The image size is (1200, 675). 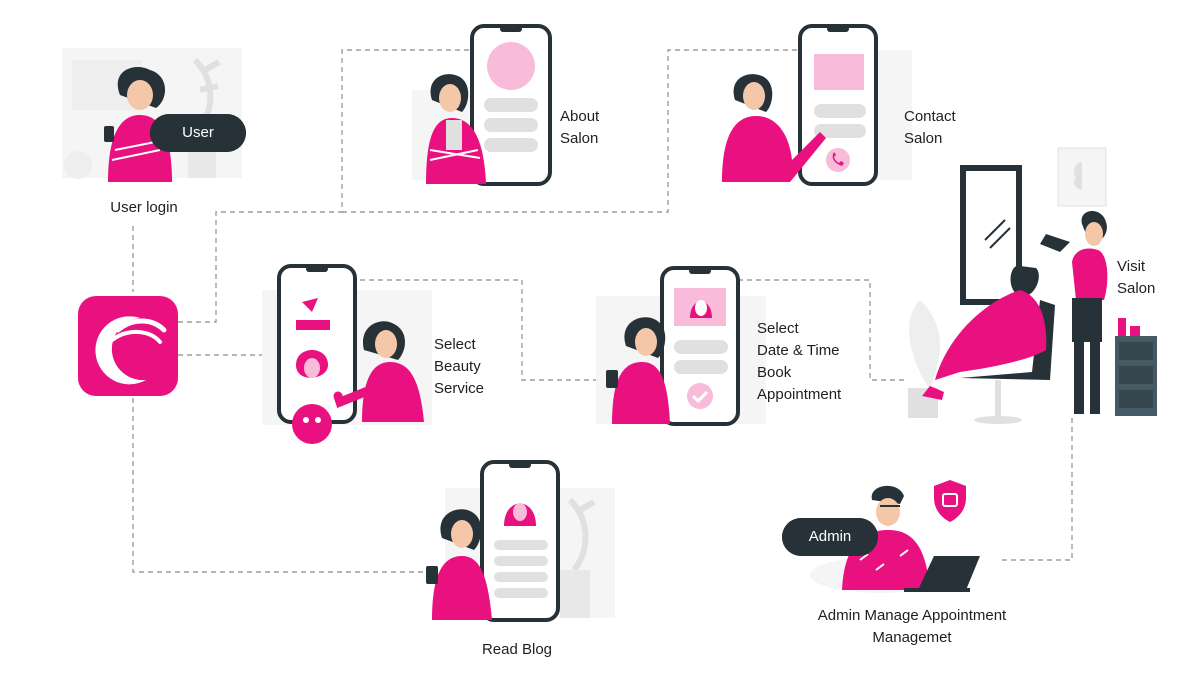 What do you see at coordinates (580, 127) in the screenshot?
I see `about-salon-caption: About Salon` at bounding box center [580, 127].